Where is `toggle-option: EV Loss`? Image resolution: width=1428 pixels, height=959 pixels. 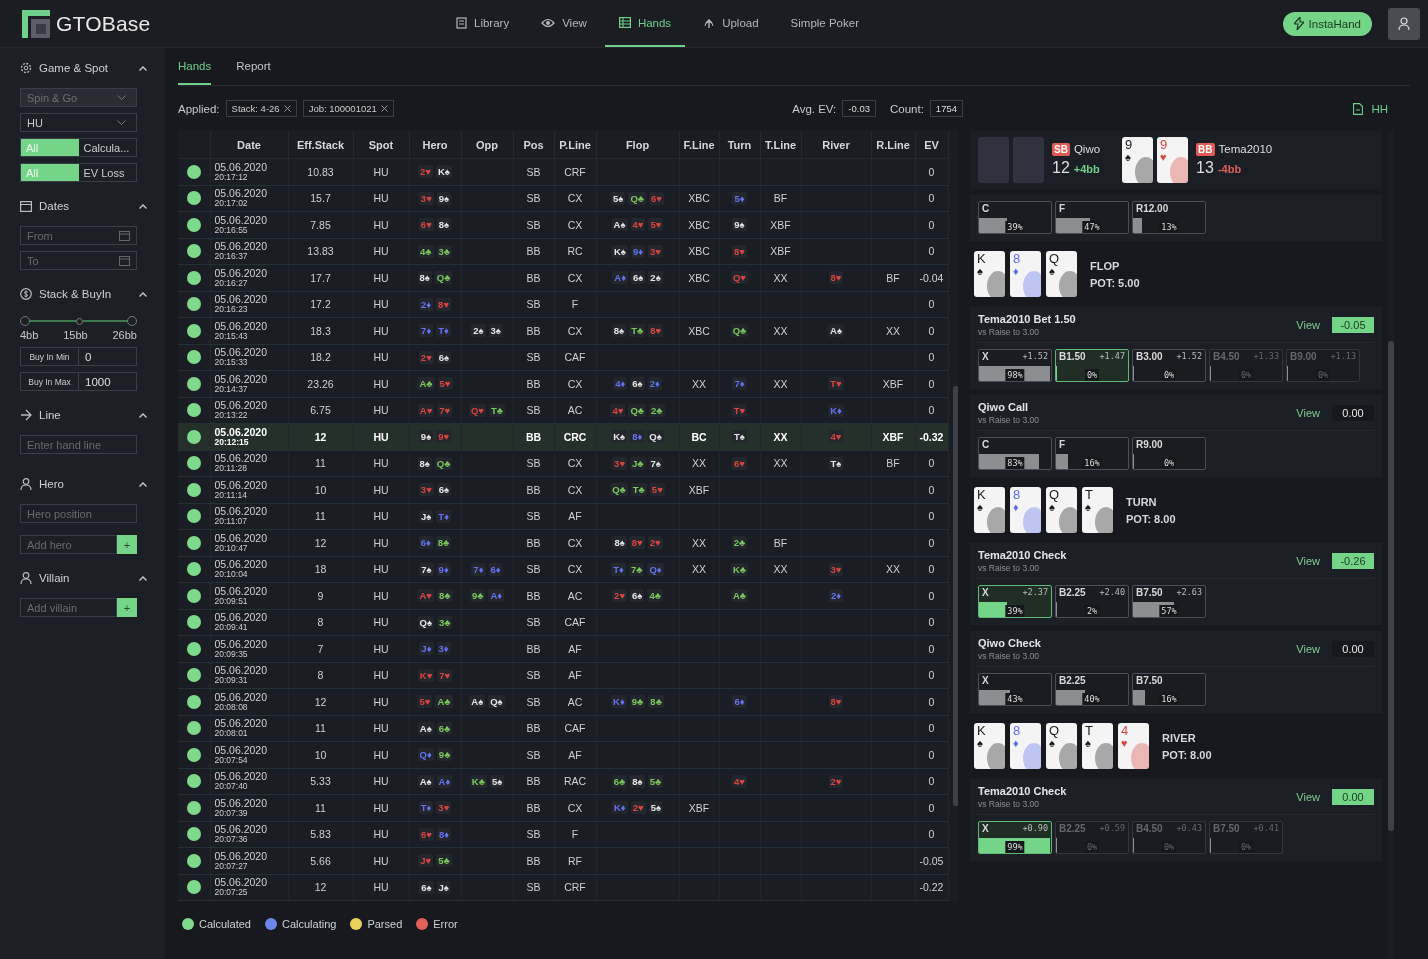
toggle-option: EV Loss is located at coordinates (107, 172).